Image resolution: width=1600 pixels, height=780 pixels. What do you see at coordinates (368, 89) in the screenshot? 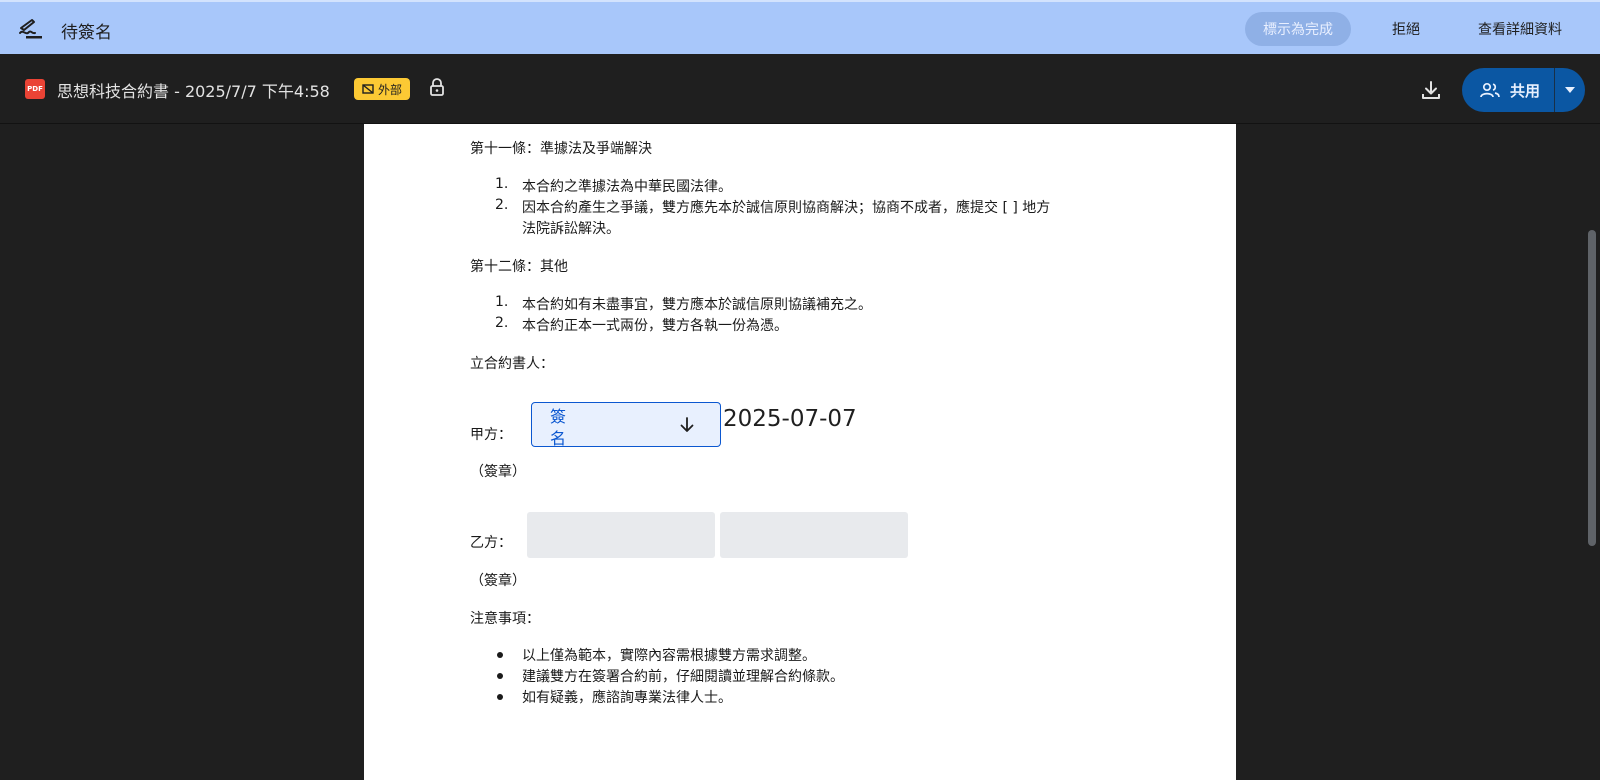
I see `external-domain-icon` at bounding box center [368, 89].